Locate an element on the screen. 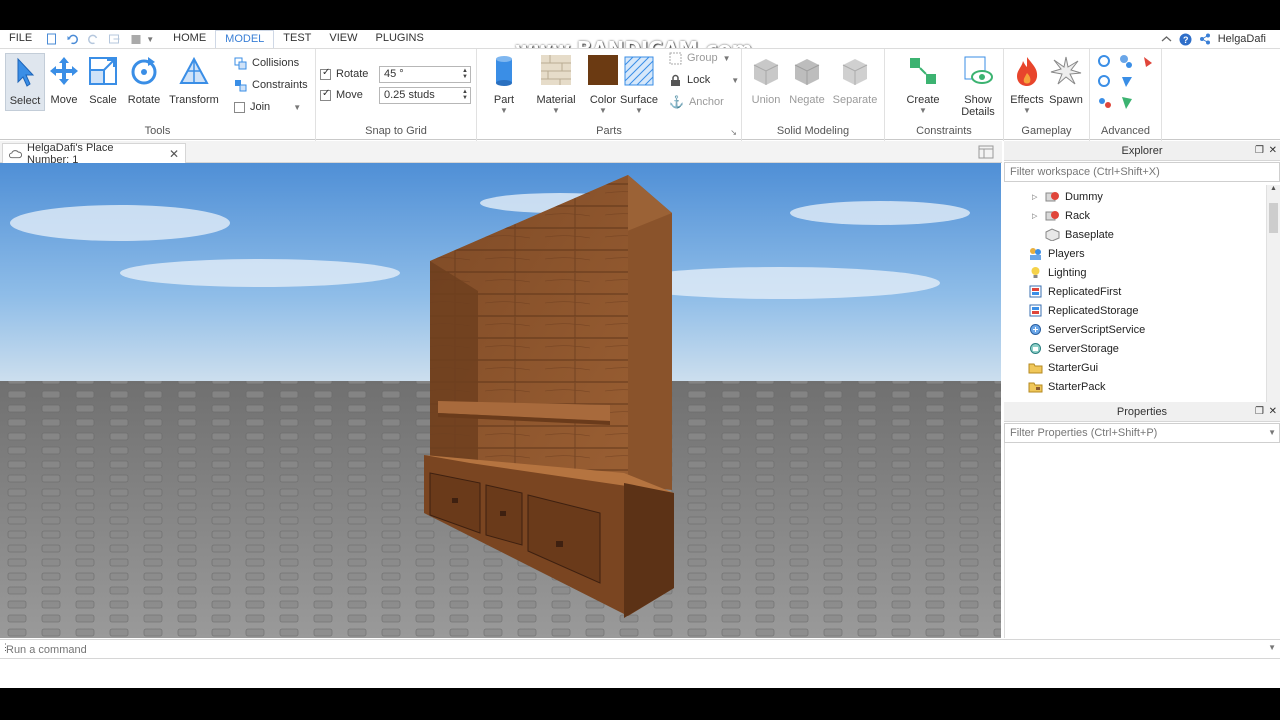 The height and width of the screenshot is (720, 1280). share-icon is located at coordinates (1205, 39).